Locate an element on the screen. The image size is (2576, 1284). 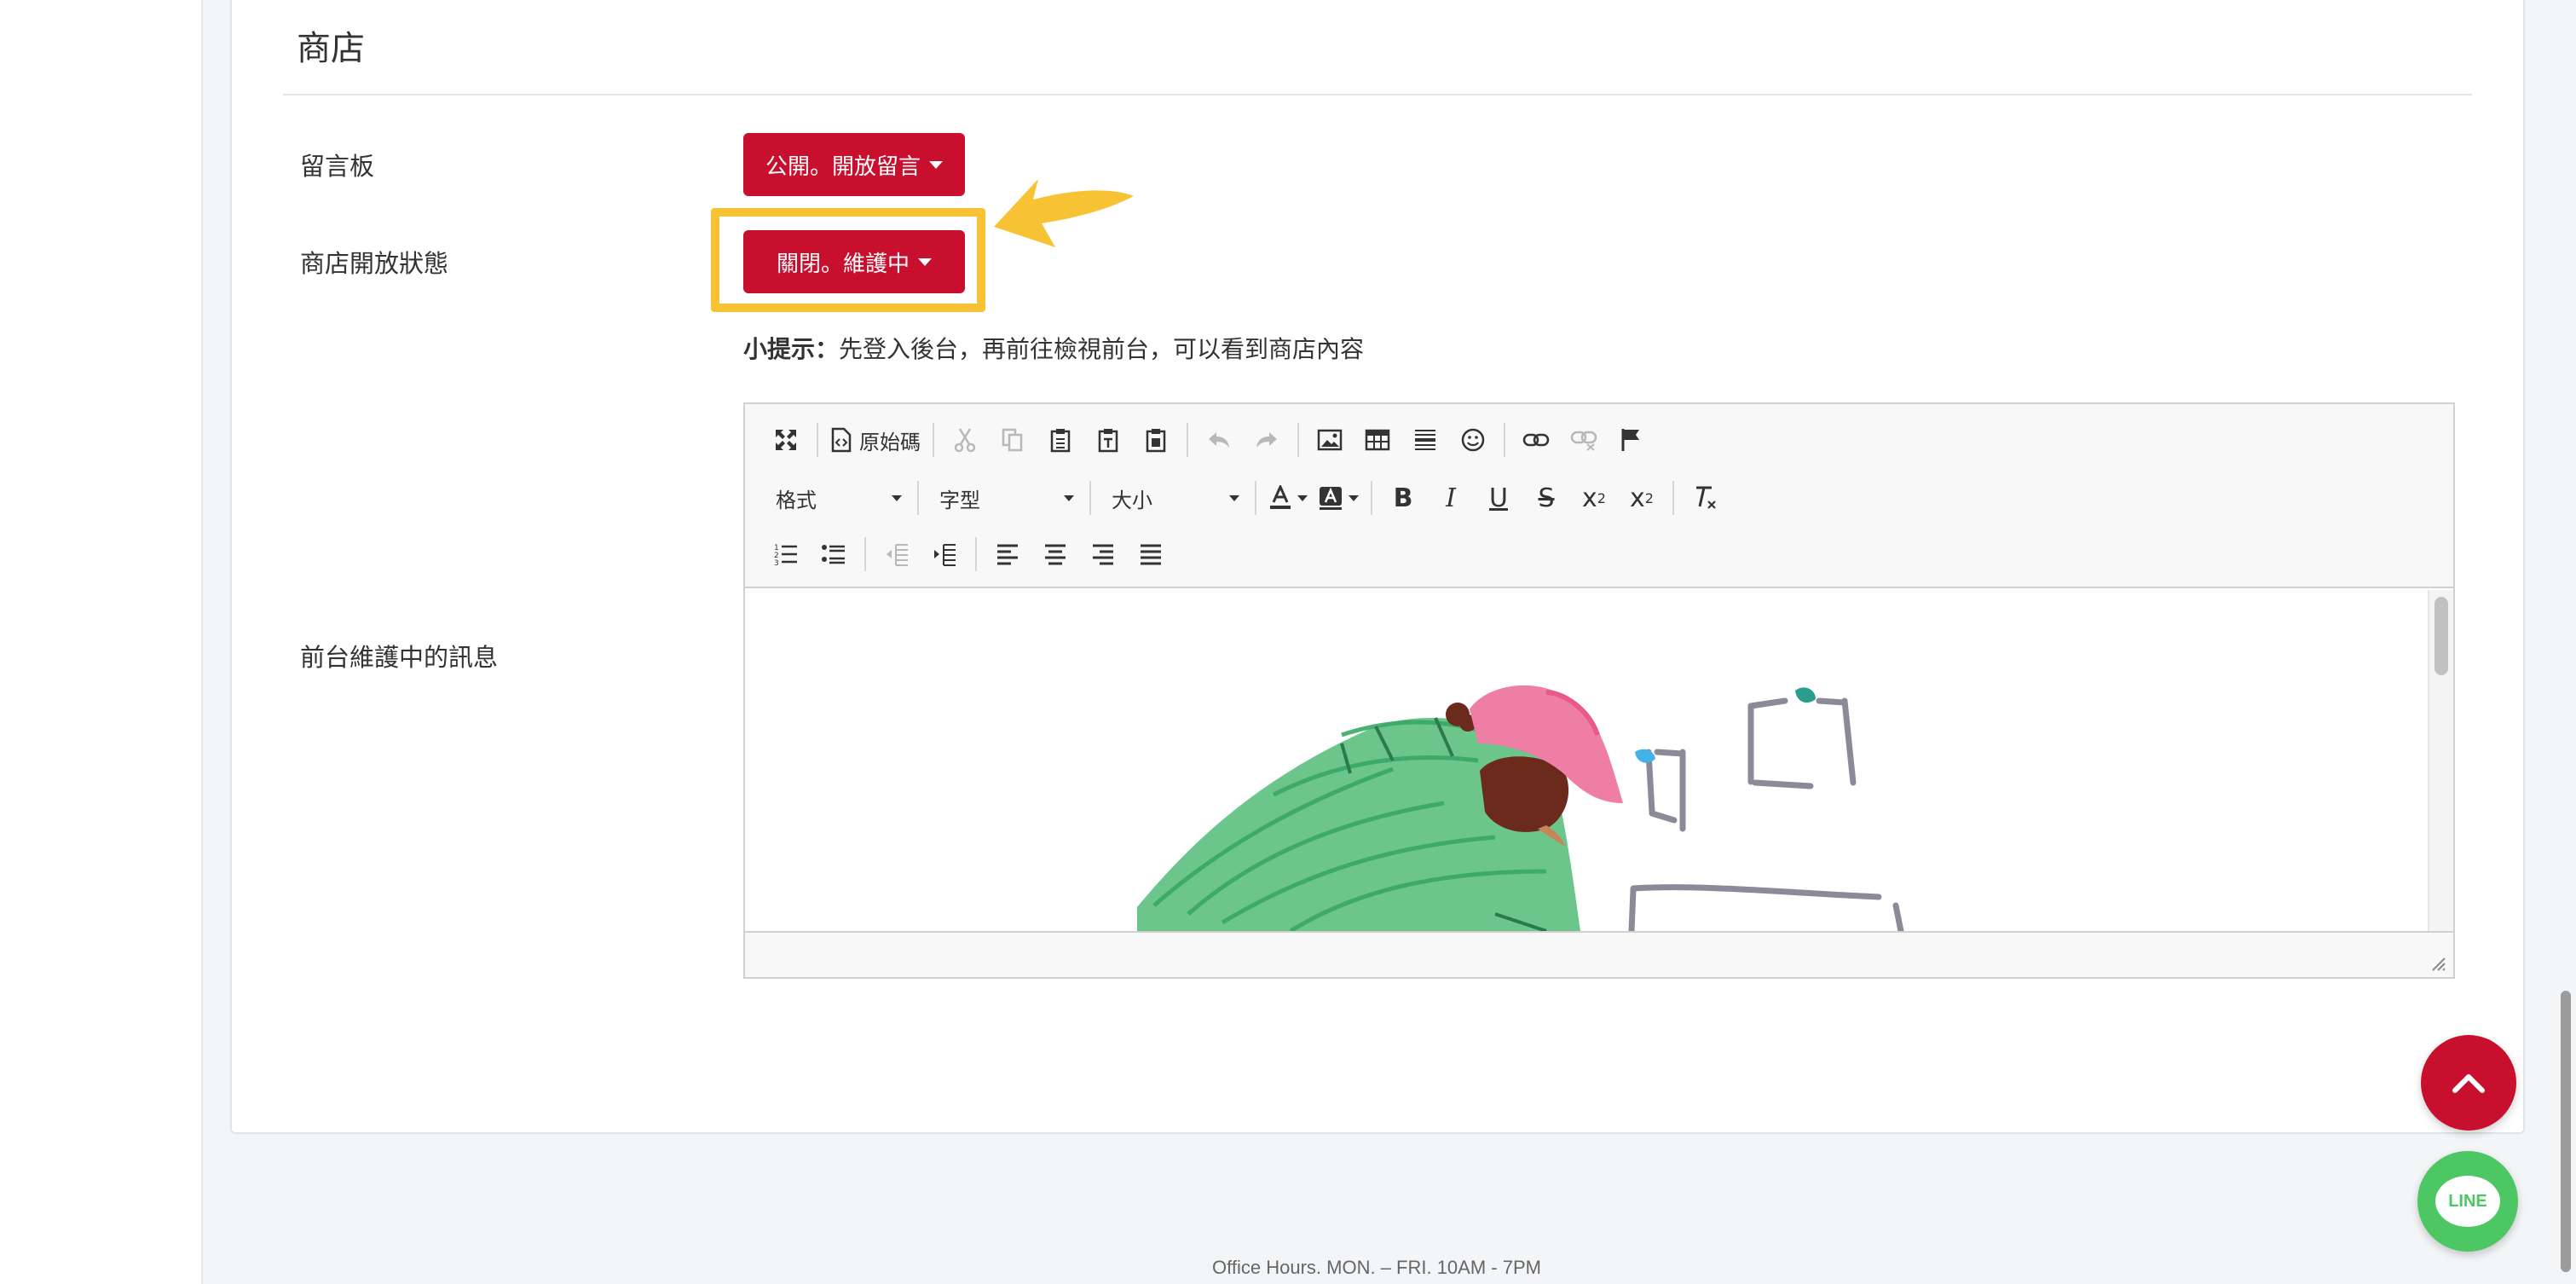
font-combo: 字型 is located at coordinates (1004, 498).